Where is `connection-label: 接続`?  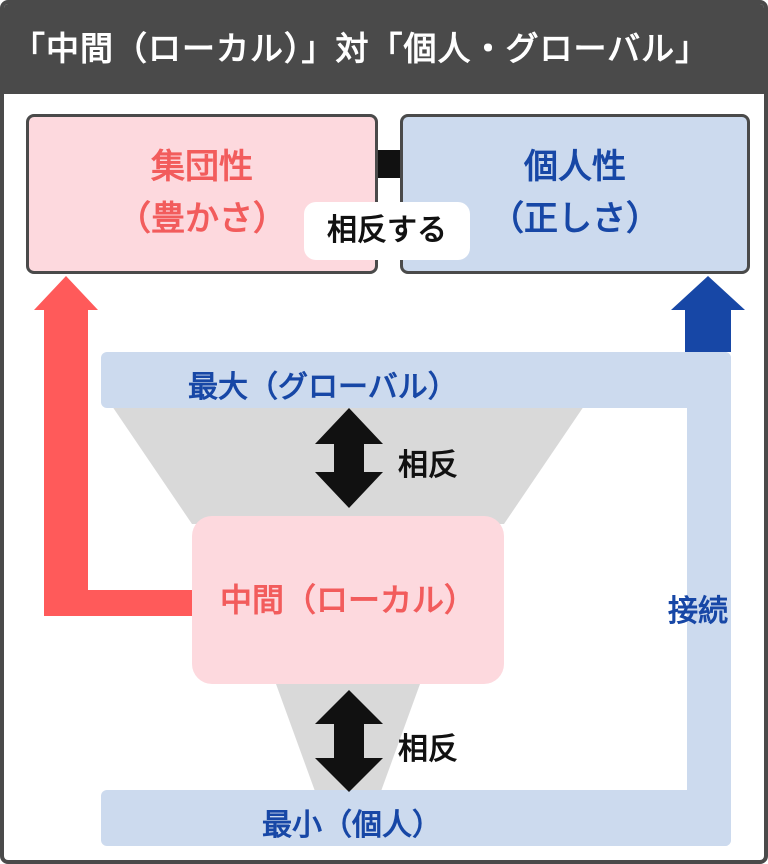 connection-label: 接続 is located at coordinates (698, 611).